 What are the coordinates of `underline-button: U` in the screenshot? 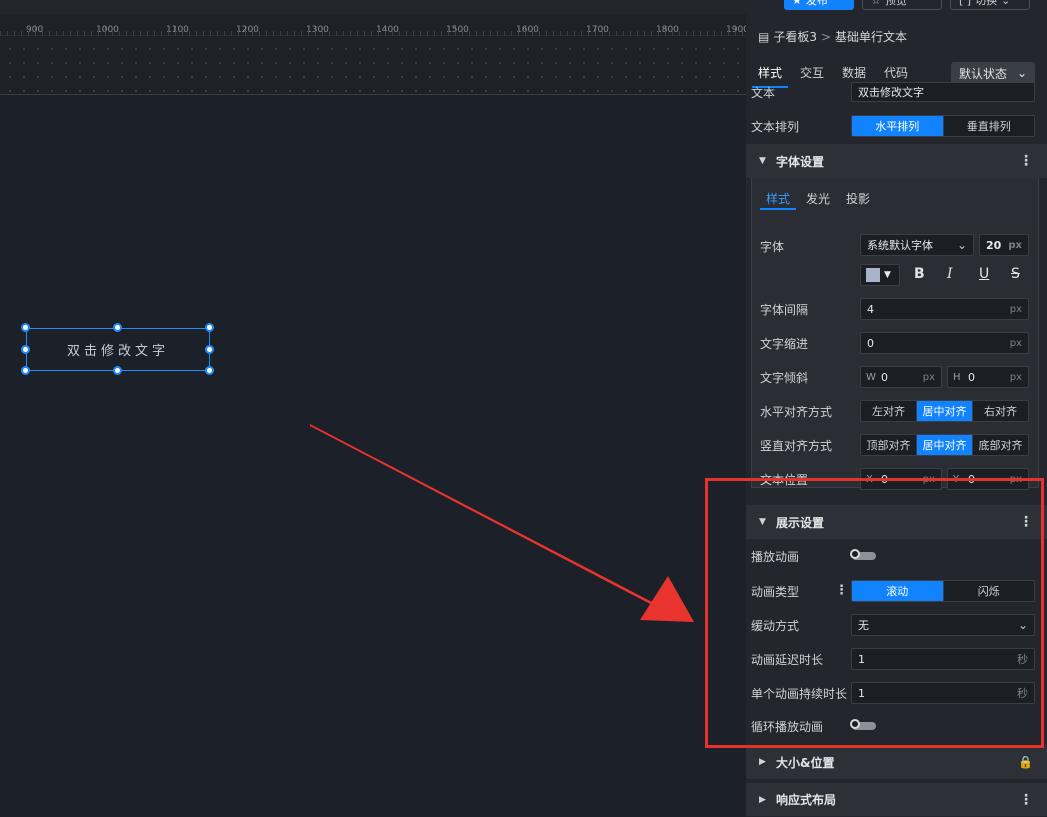 It's located at (984, 274).